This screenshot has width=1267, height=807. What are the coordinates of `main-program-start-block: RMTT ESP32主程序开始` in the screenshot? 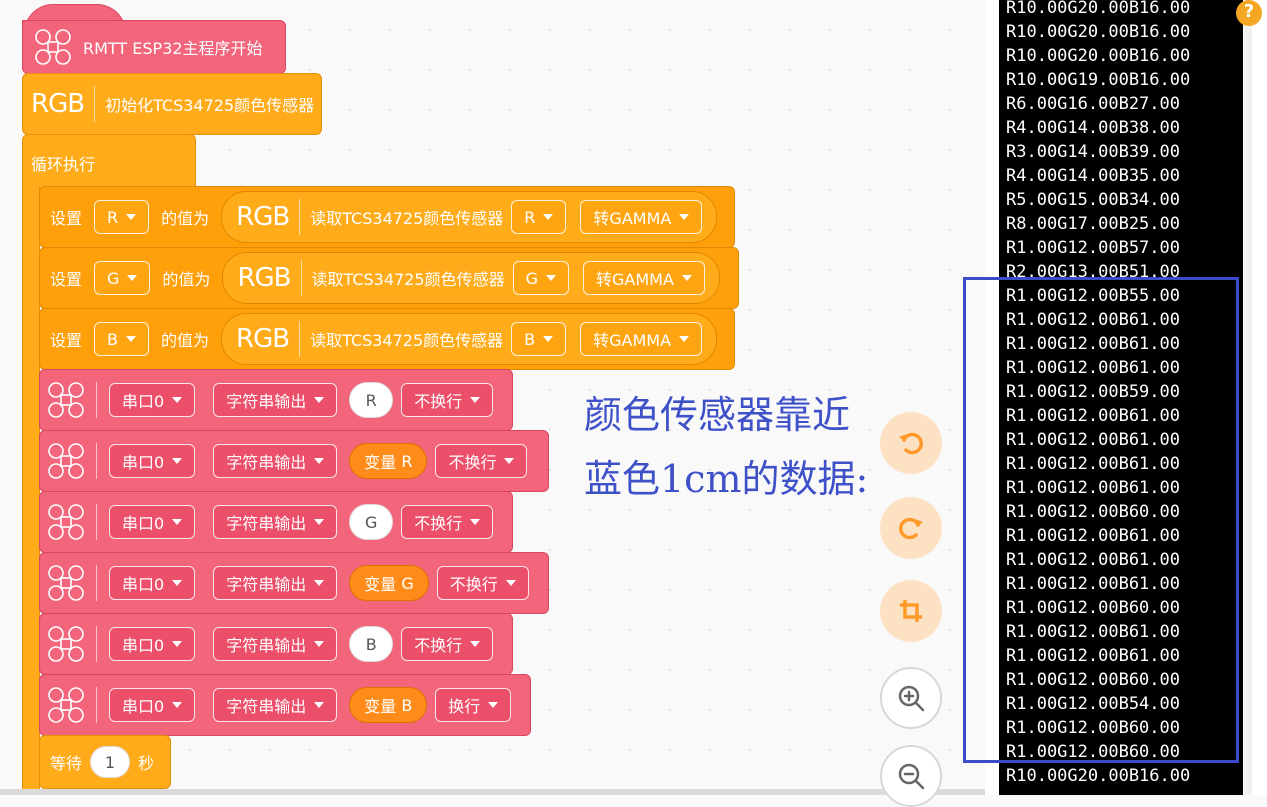 It's located at (154, 47).